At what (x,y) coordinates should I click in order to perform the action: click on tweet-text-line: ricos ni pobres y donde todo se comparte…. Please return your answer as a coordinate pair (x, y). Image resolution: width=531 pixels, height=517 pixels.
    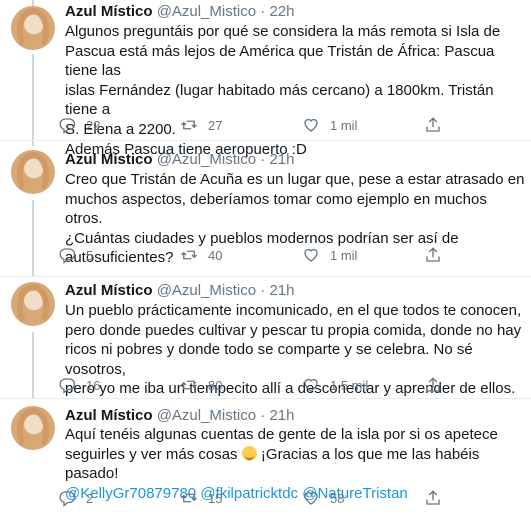
    Looking at the image, I should click on (269, 359).